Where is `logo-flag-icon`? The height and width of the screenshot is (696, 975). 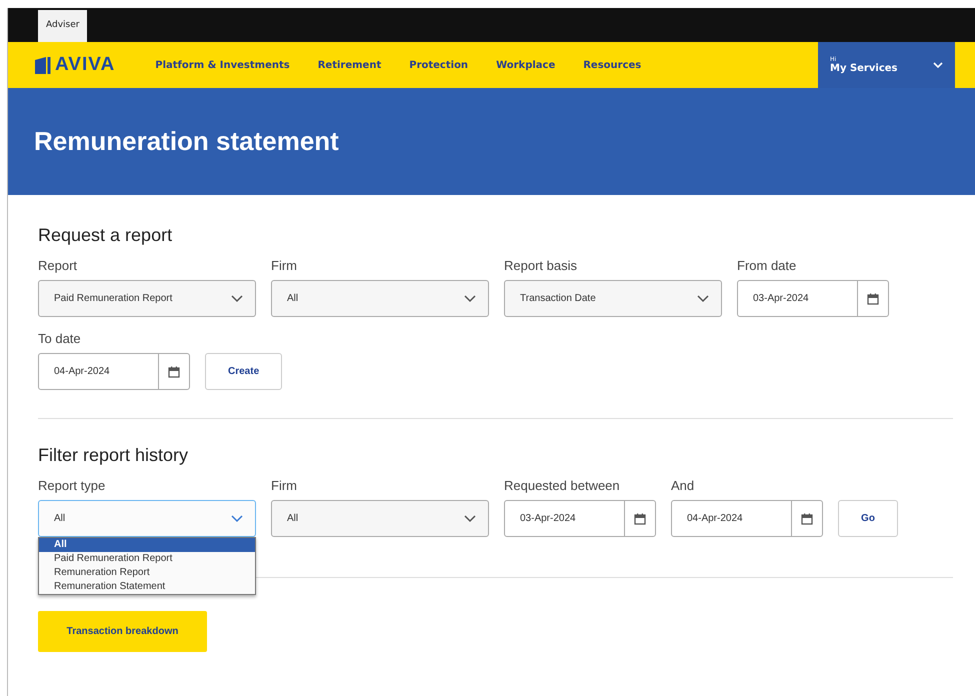 logo-flag-icon is located at coordinates (43, 65).